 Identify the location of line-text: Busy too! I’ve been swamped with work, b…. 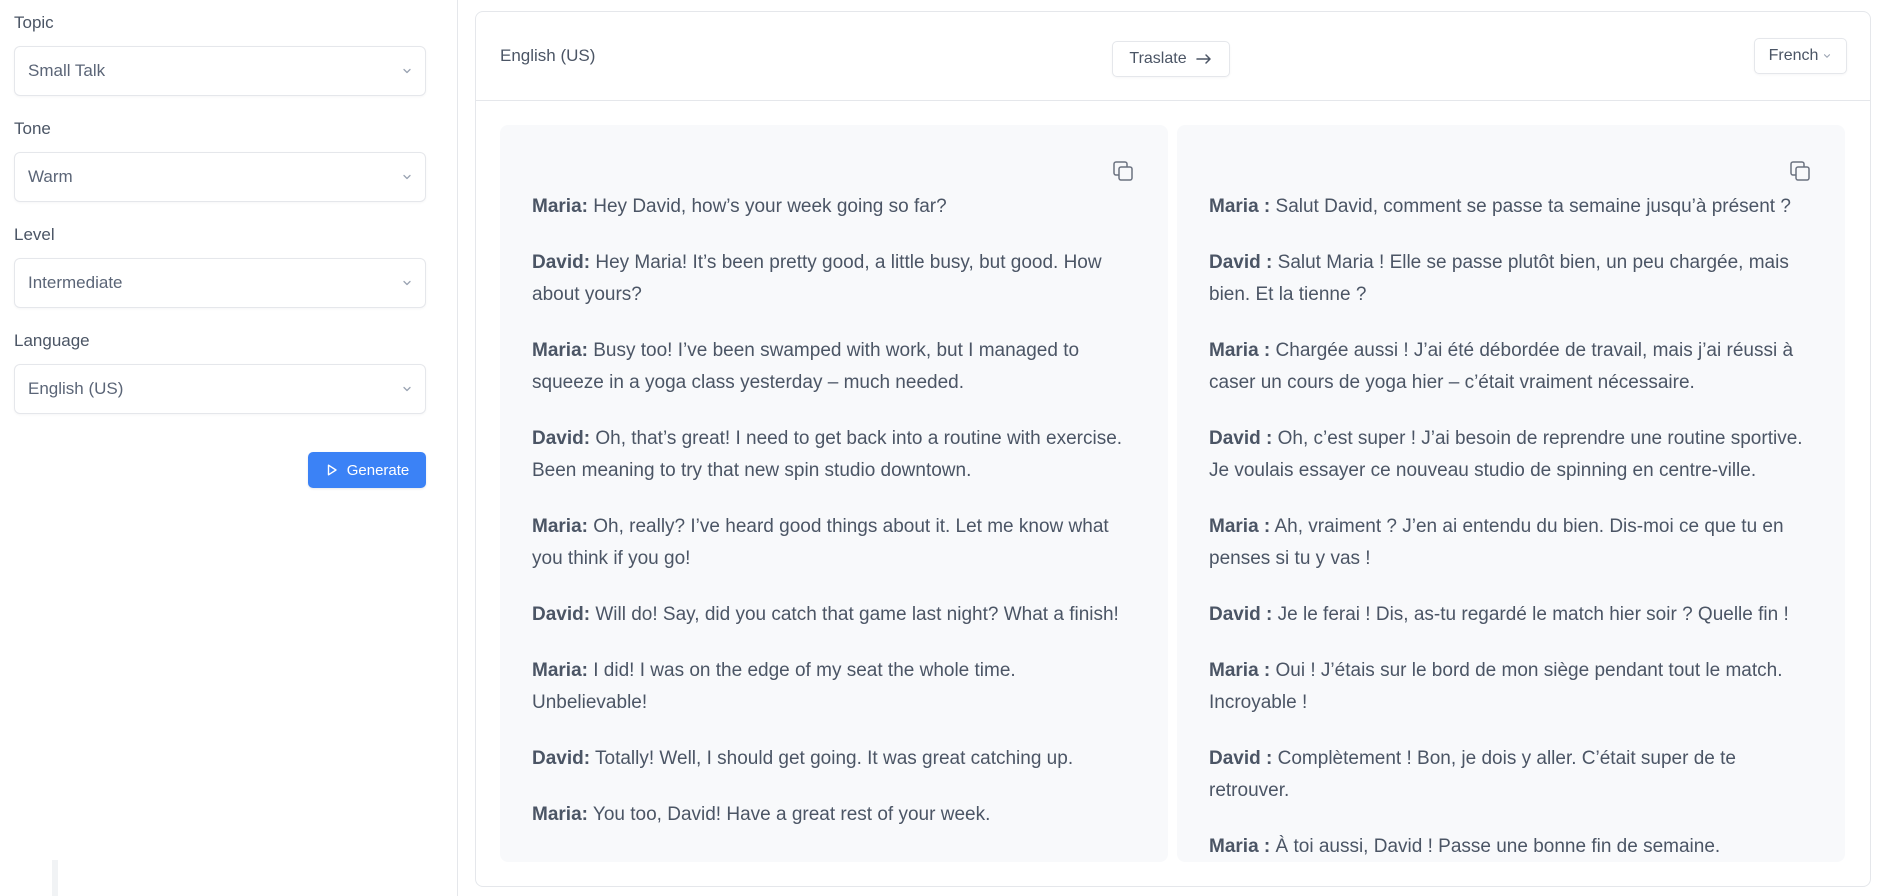
(806, 366).